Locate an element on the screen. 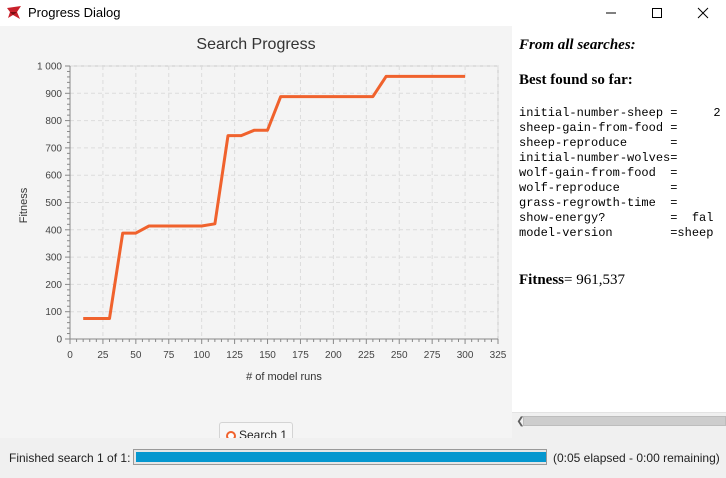 This screenshot has width=726, height=478. x-tick-label: 275 is located at coordinates (432, 355).